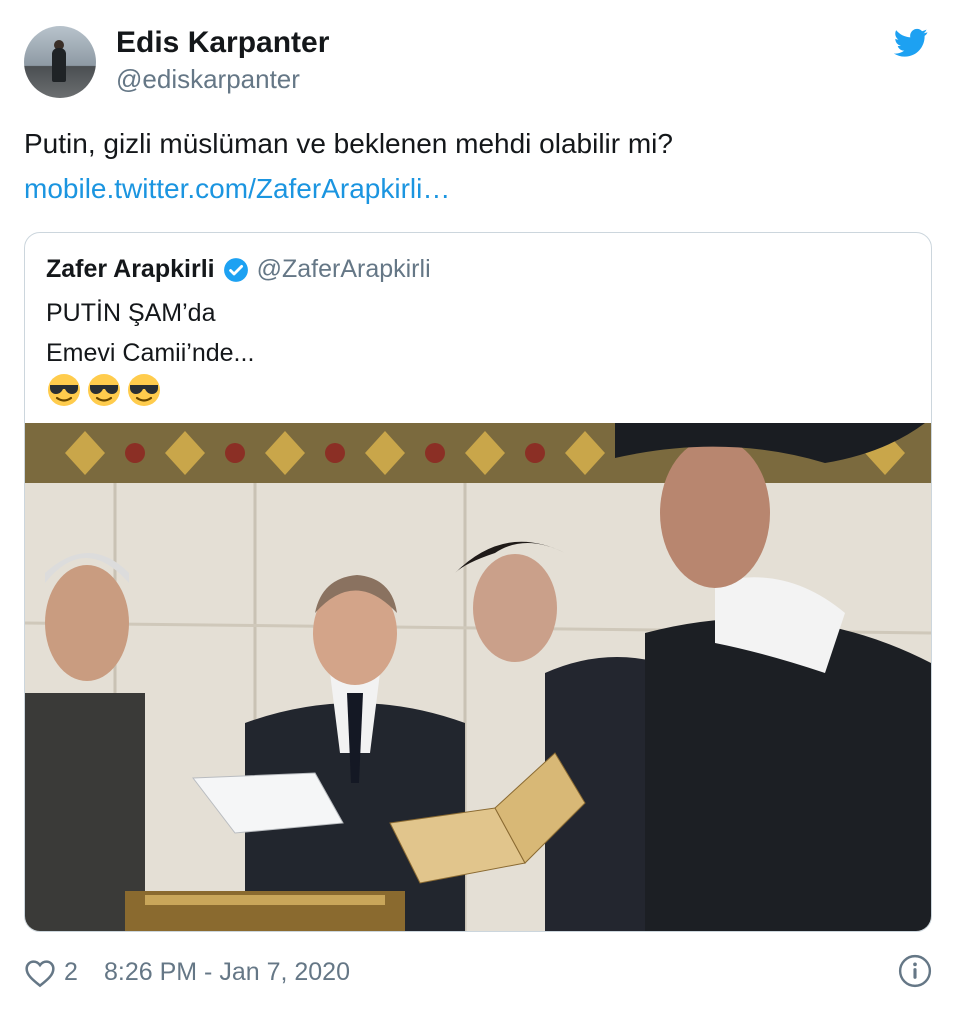 Image resolution: width=956 pixels, height=1012 pixels. Describe the element at coordinates (208, 79) in the screenshot. I see `author-handle: @ediskarpanter` at that location.